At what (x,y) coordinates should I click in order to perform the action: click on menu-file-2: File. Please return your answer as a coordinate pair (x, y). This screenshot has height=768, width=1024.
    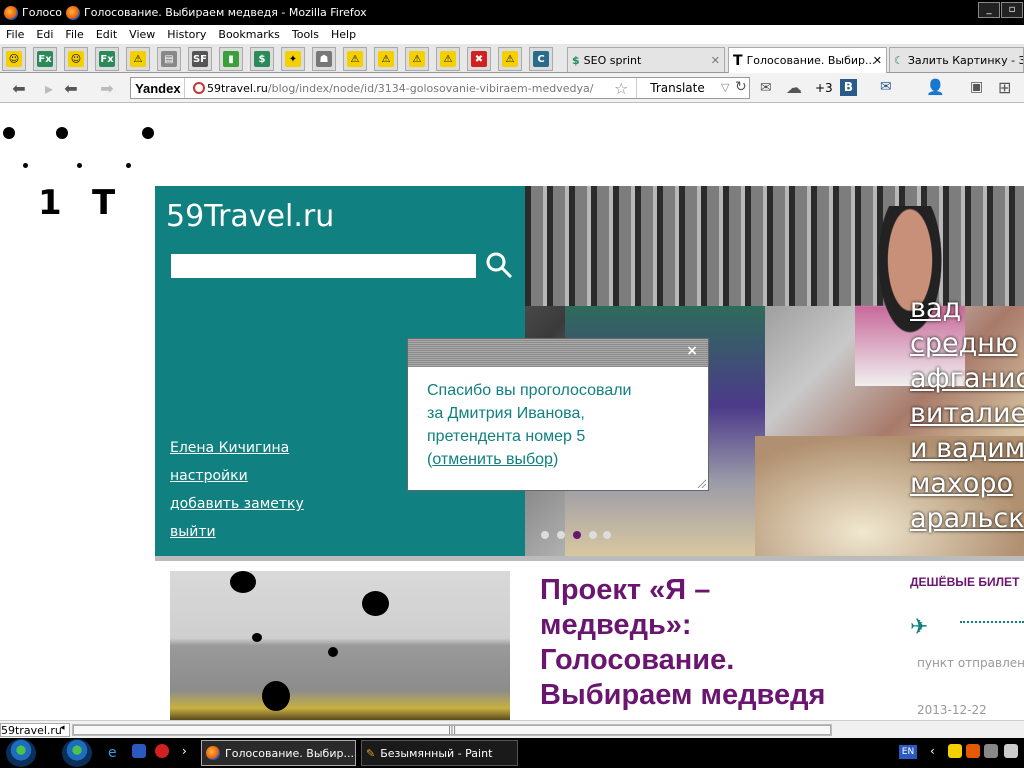
    Looking at the image, I should click on (74, 34).